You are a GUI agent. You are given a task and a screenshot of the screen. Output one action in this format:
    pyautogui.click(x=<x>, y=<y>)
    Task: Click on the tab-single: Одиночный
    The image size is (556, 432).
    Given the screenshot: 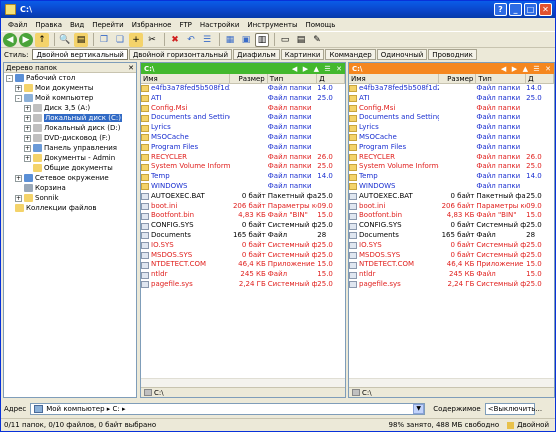 What is the action you would take?
    pyautogui.click(x=402, y=54)
    